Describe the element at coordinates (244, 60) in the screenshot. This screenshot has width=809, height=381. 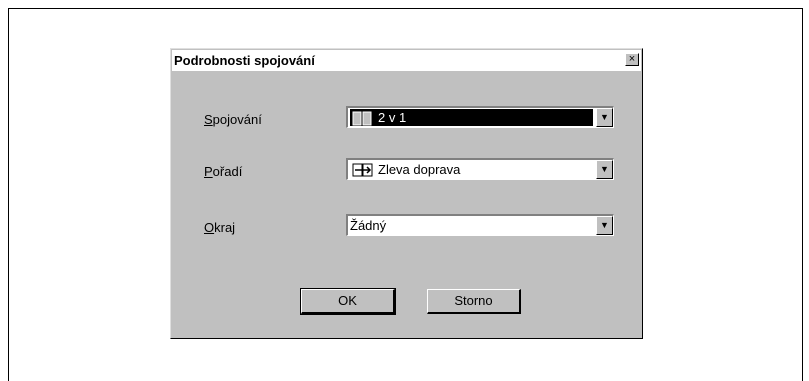
I see `dialog-title: Podrobnosti spojování` at that location.